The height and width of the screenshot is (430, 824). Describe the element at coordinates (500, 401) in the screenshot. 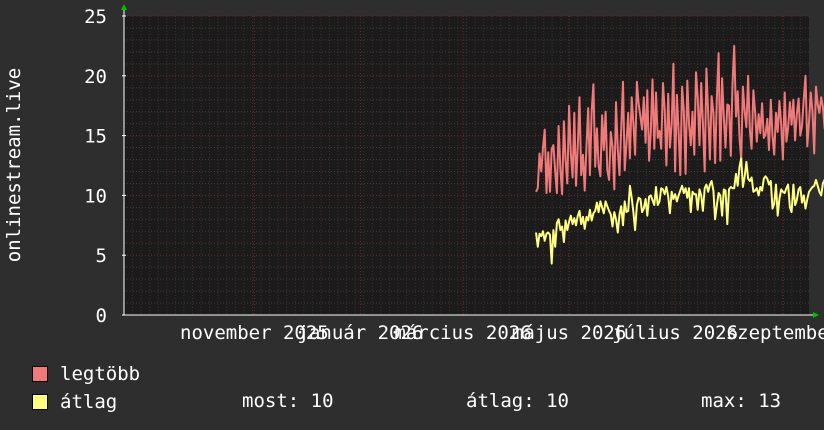

I see `stat-avg-label: átlag:` at that location.